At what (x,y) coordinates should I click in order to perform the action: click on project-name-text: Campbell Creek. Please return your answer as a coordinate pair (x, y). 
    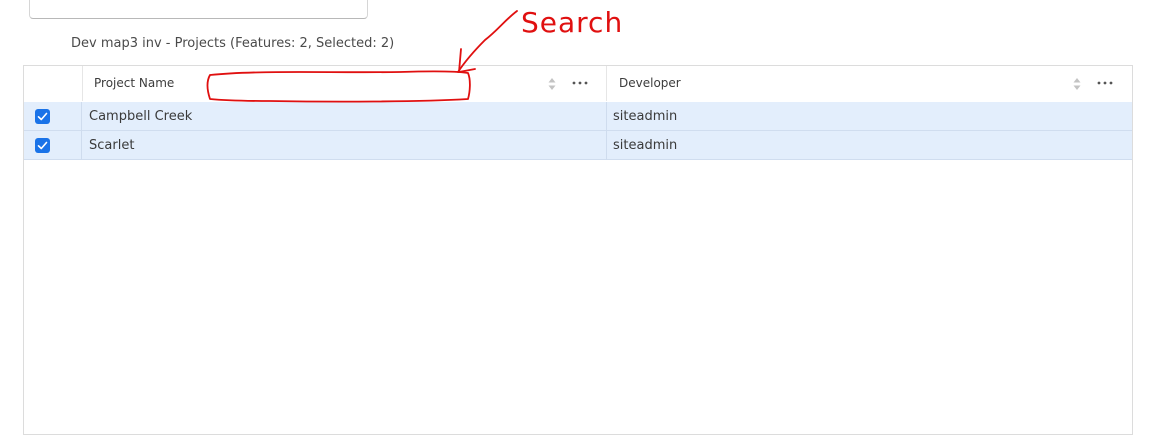
    Looking at the image, I should click on (141, 116).